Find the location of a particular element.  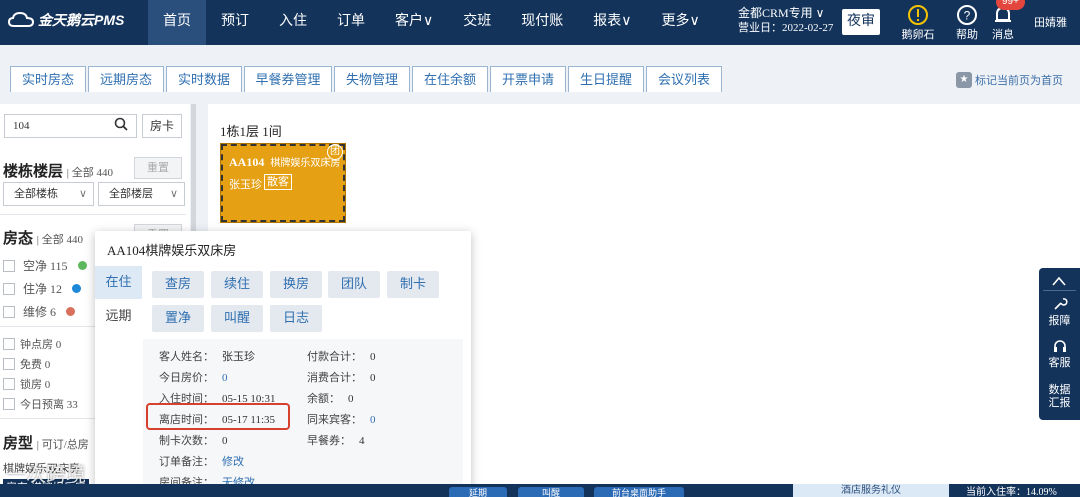

help-icon: ? is located at coordinates (967, 15).